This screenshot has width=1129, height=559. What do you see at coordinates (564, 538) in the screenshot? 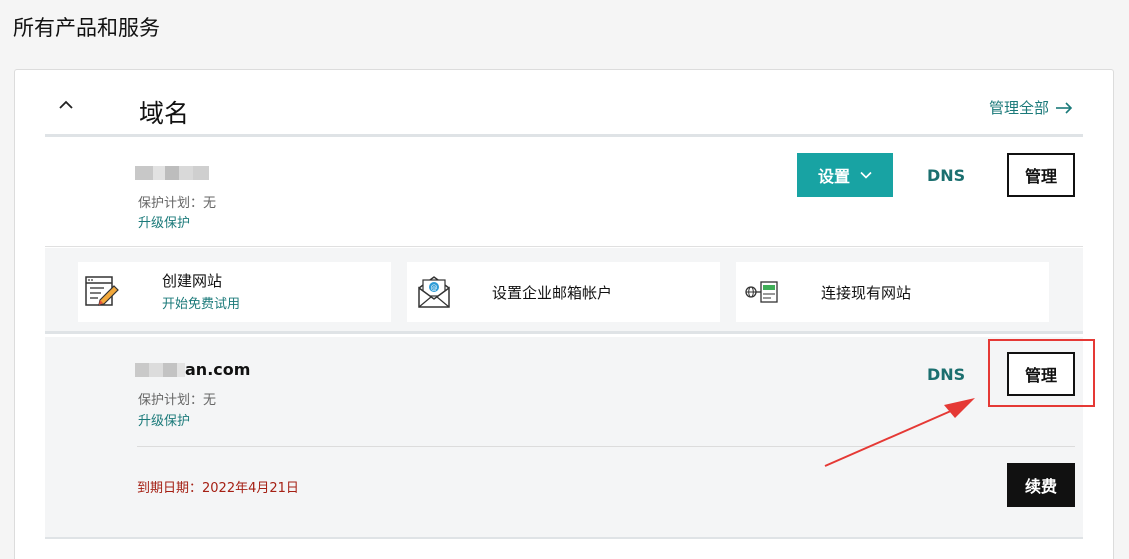
I see `bottom-divider` at bounding box center [564, 538].